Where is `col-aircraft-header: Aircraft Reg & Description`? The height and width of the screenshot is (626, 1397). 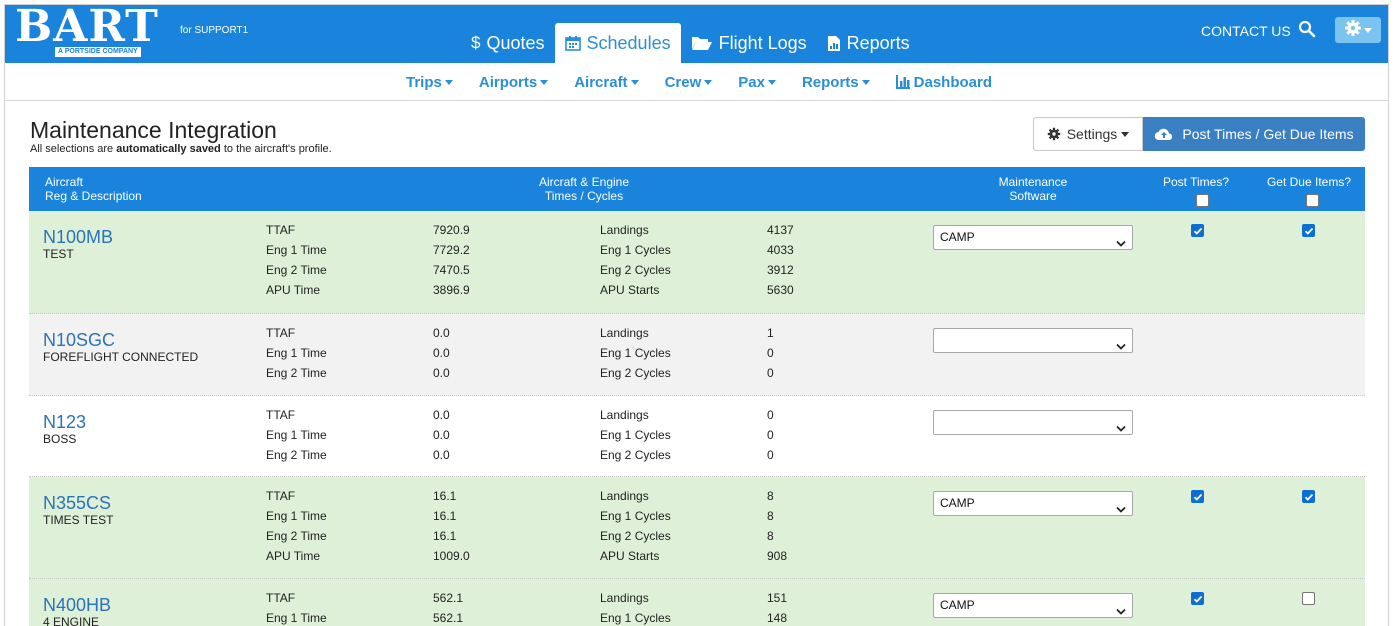
col-aircraft-header: Aircraft Reg & Description is located at coordinates (93, 189).